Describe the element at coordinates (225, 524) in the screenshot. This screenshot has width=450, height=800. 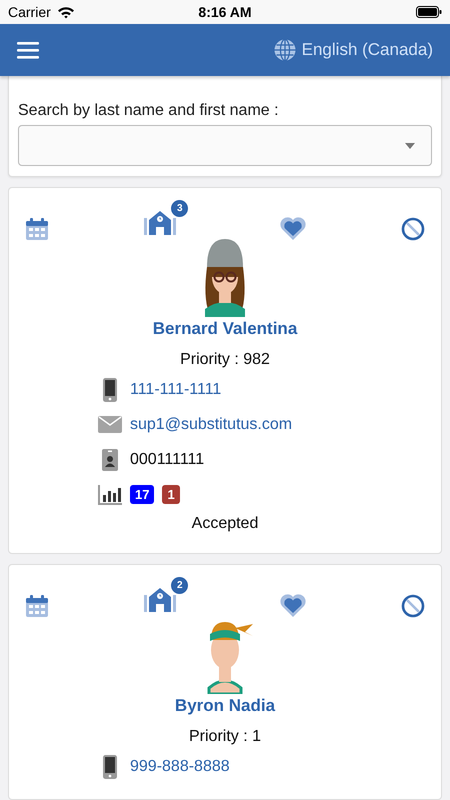
I see `status-text: Accepted` at that location.